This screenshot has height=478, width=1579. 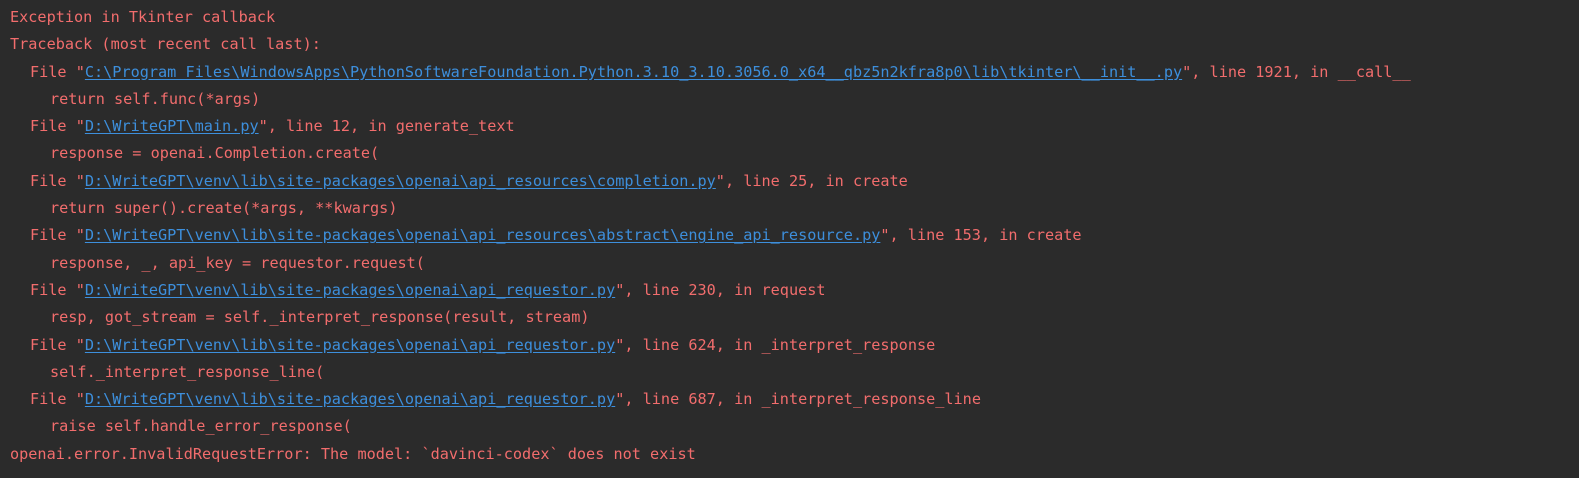 I want to click on source-code: raise self.handle_error_response(, so click(x=201, y=426).